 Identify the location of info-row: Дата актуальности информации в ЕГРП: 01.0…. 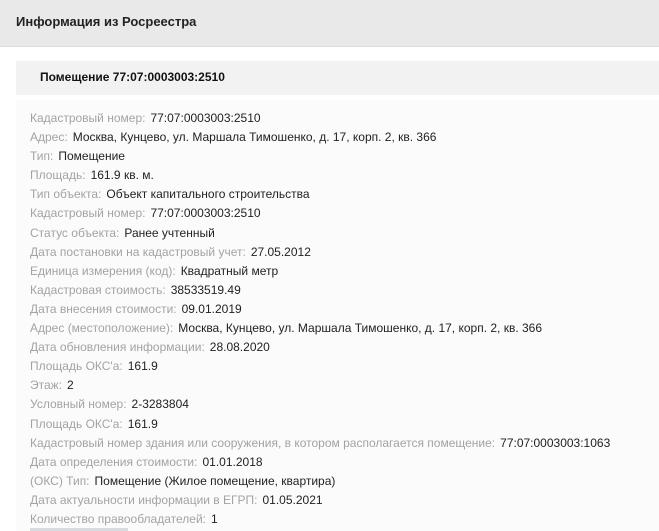
(320, 500).